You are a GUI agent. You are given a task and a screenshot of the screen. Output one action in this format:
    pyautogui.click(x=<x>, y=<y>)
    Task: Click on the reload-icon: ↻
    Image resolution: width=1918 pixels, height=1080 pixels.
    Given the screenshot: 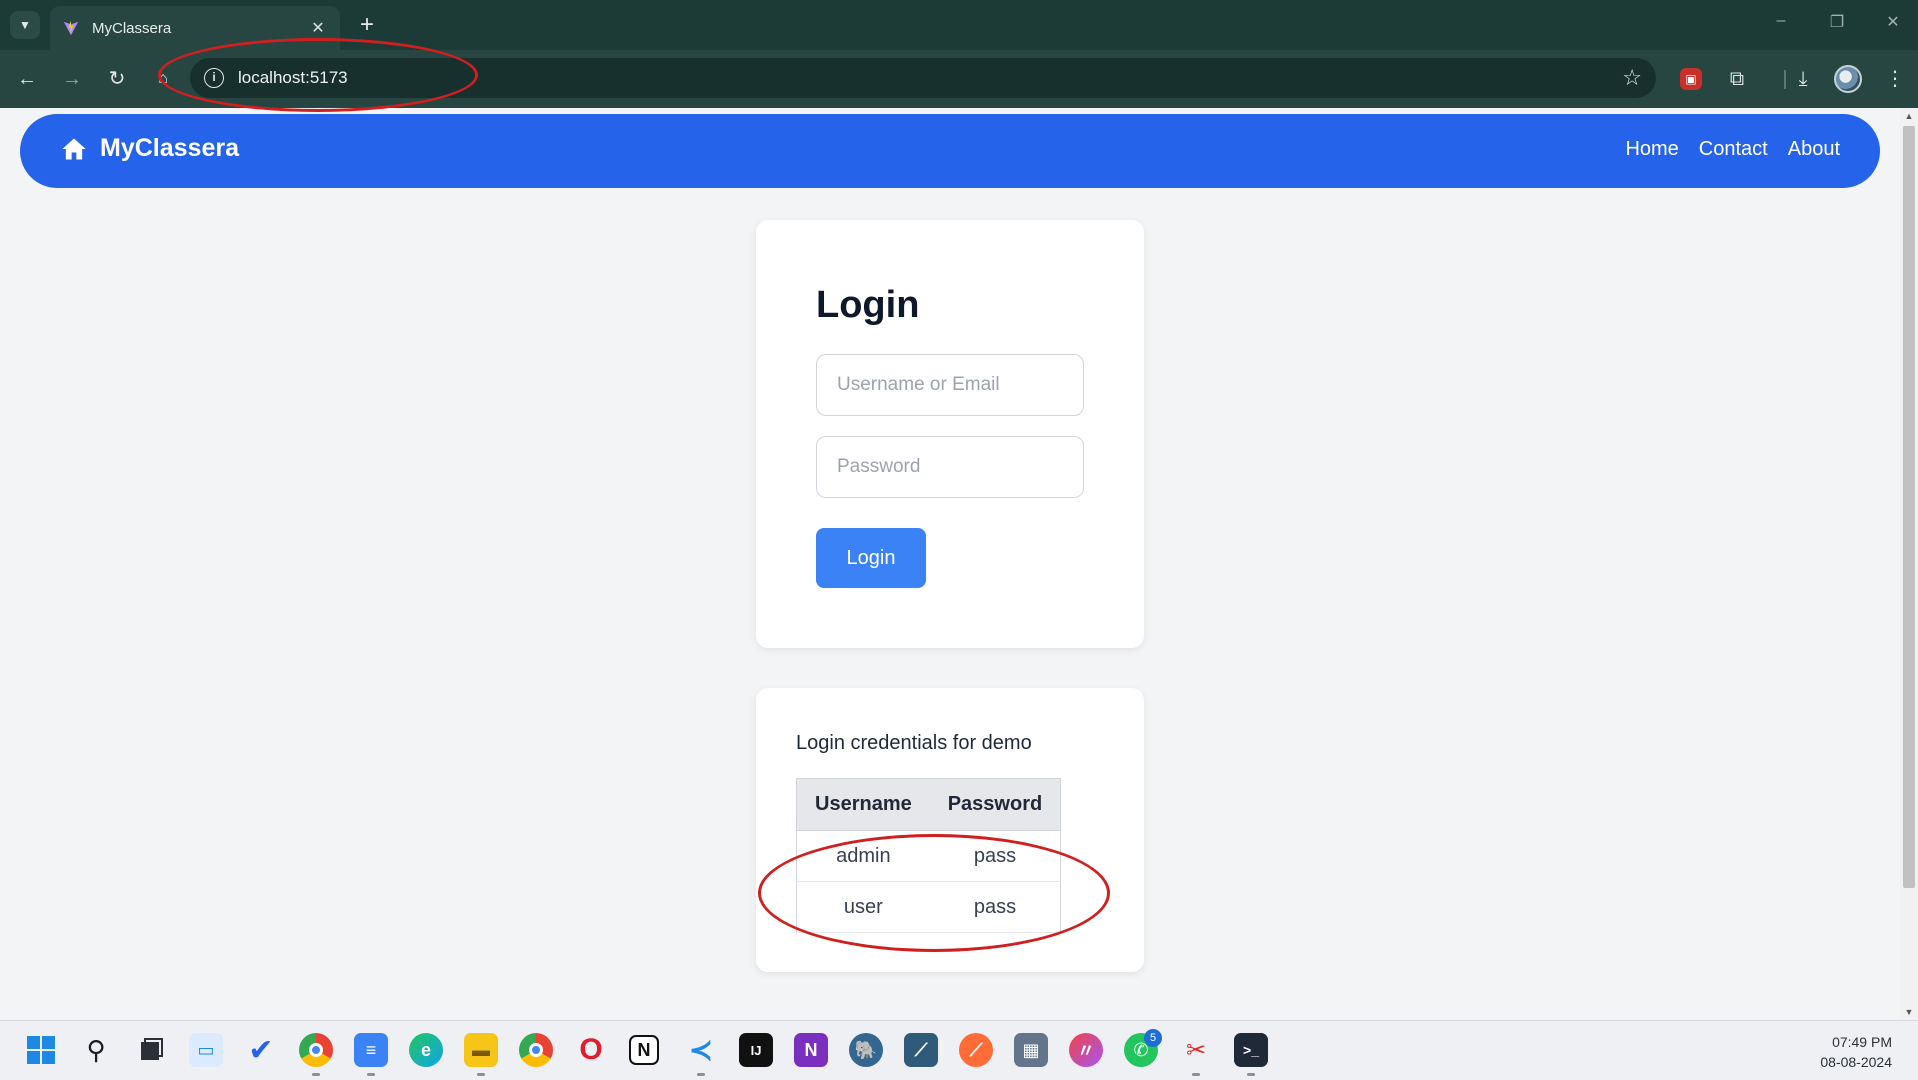 What is the action you would take?
    pyautogui.click(x=117, y=79)
    